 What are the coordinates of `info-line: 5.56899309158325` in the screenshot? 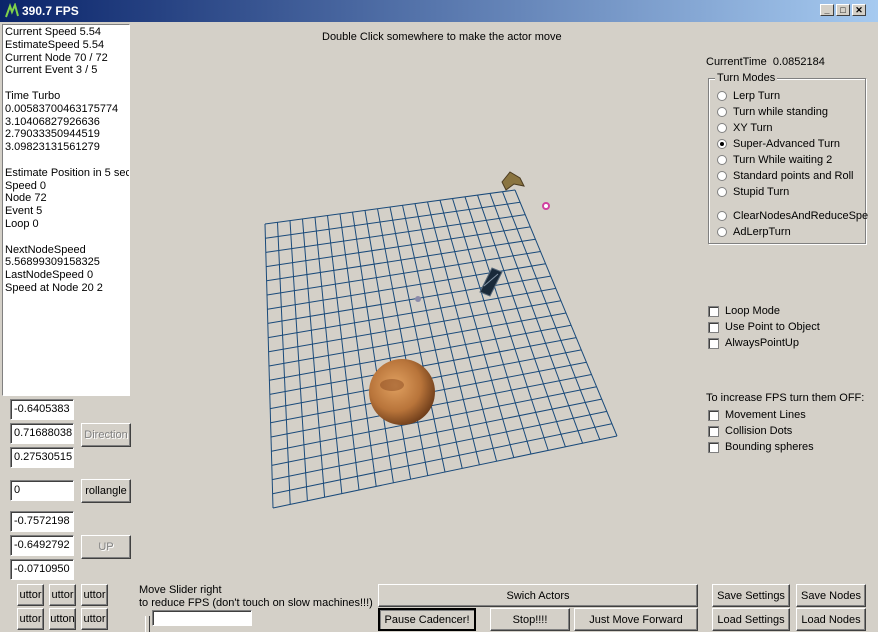 It's located at (52, 262).